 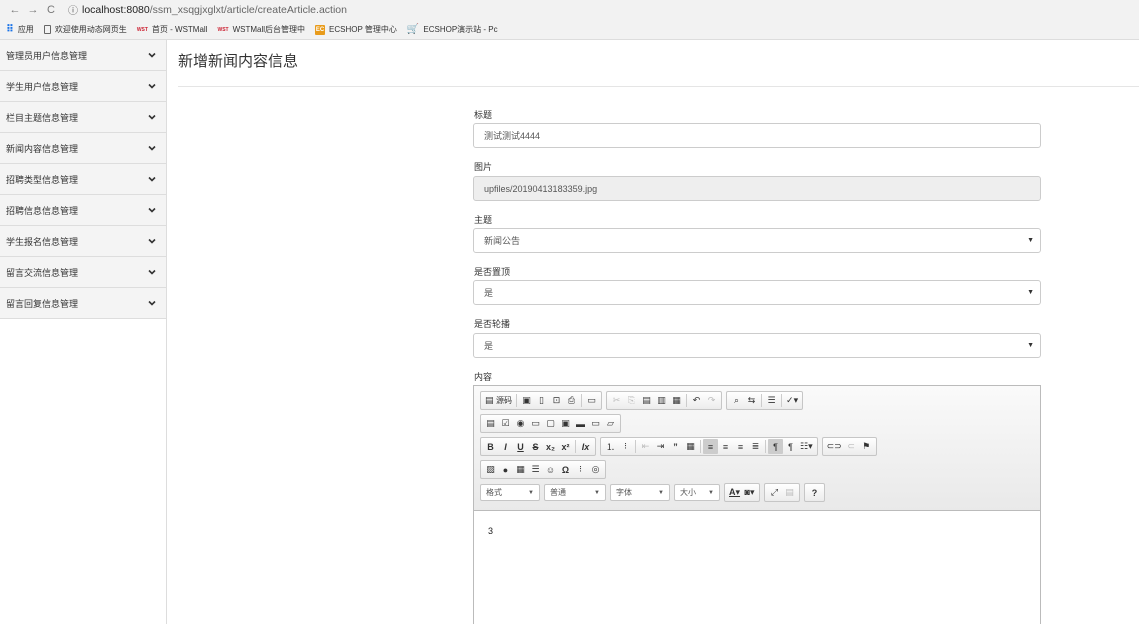 What do you see at coordinates (631, 400) in the screenshot?
I see `copy-icon: ⎘` at bounding box center [631, 400].